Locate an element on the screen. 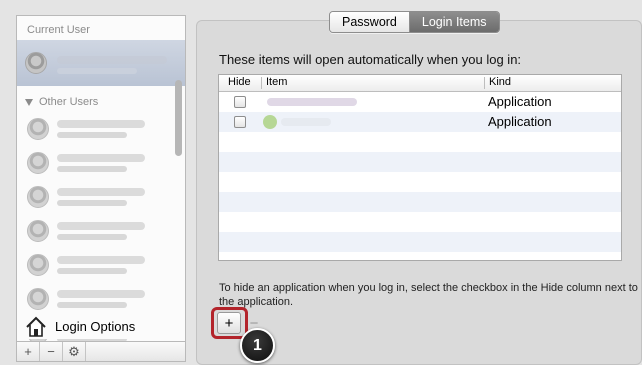 The image size is (642, 365). segmented-tabs: Password Login Items is located at coordinates (414, 22).